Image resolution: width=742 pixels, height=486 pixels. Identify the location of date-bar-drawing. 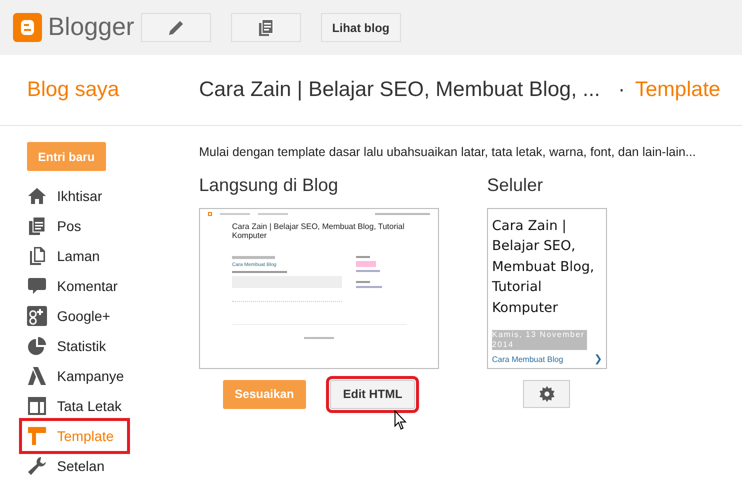
(253, 257).